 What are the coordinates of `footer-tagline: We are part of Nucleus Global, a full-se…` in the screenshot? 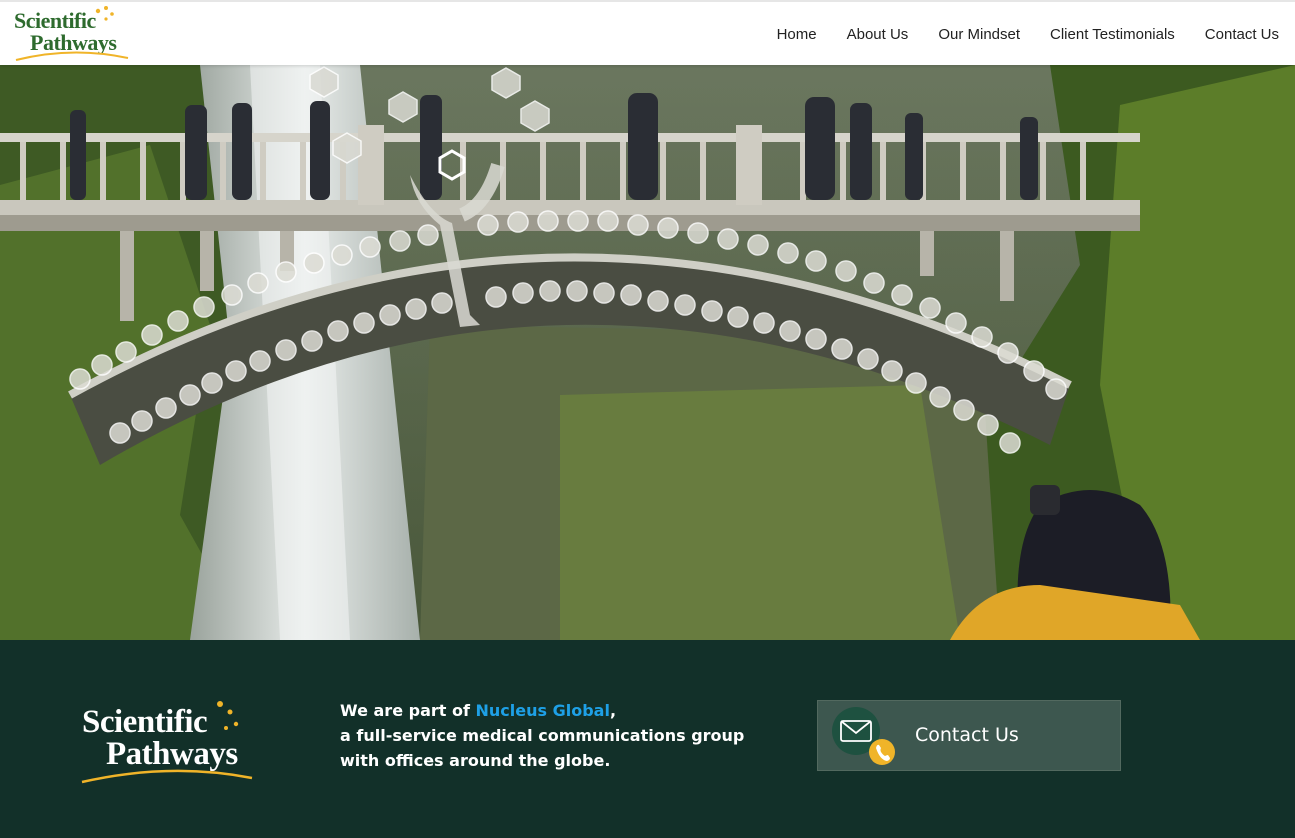 It's located at (550, 735).